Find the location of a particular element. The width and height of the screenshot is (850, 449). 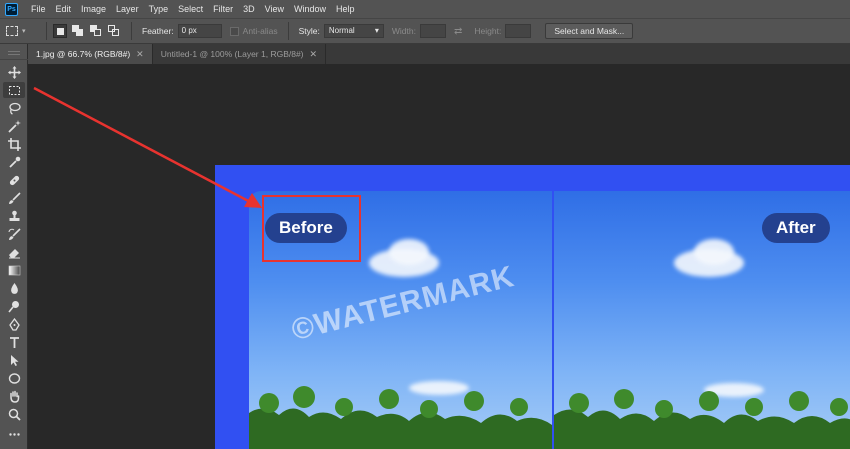

menu-image: Image is located at coordinates (93, 9).